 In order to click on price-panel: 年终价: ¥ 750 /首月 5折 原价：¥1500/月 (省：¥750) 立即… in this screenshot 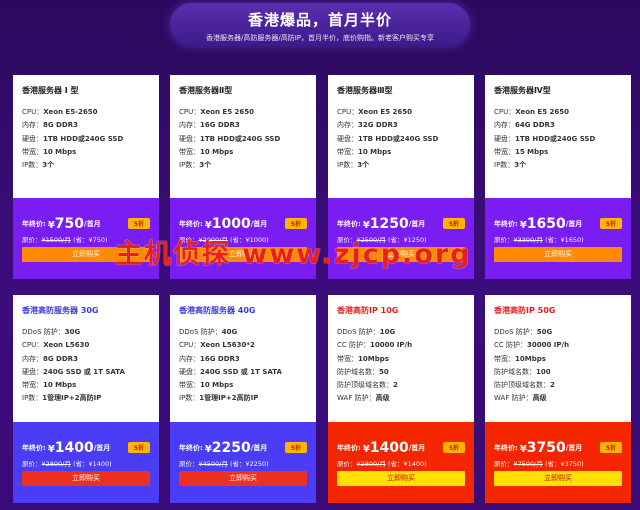, I will do `click(86, 238)`.